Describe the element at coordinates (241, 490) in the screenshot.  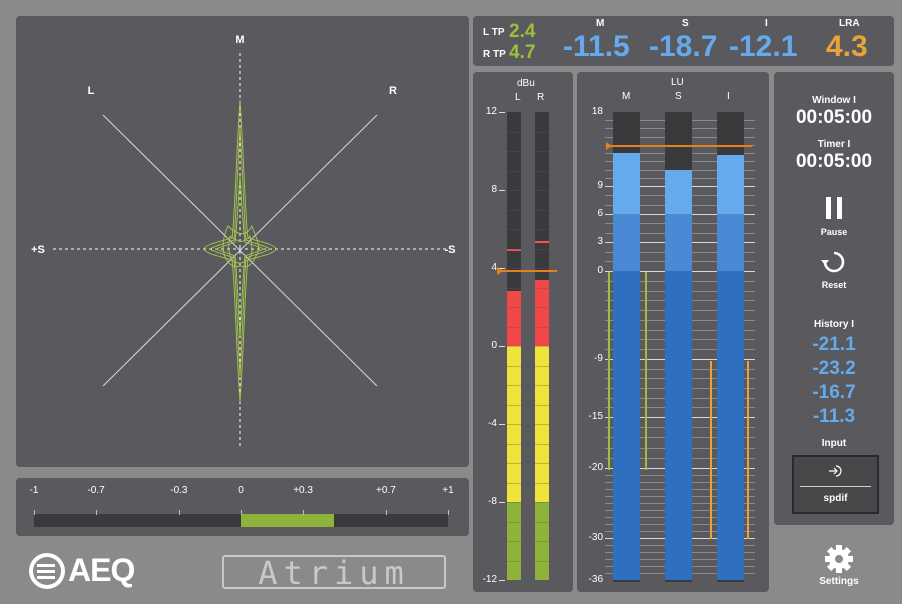
I see `correlation-tick: 0` at that location.